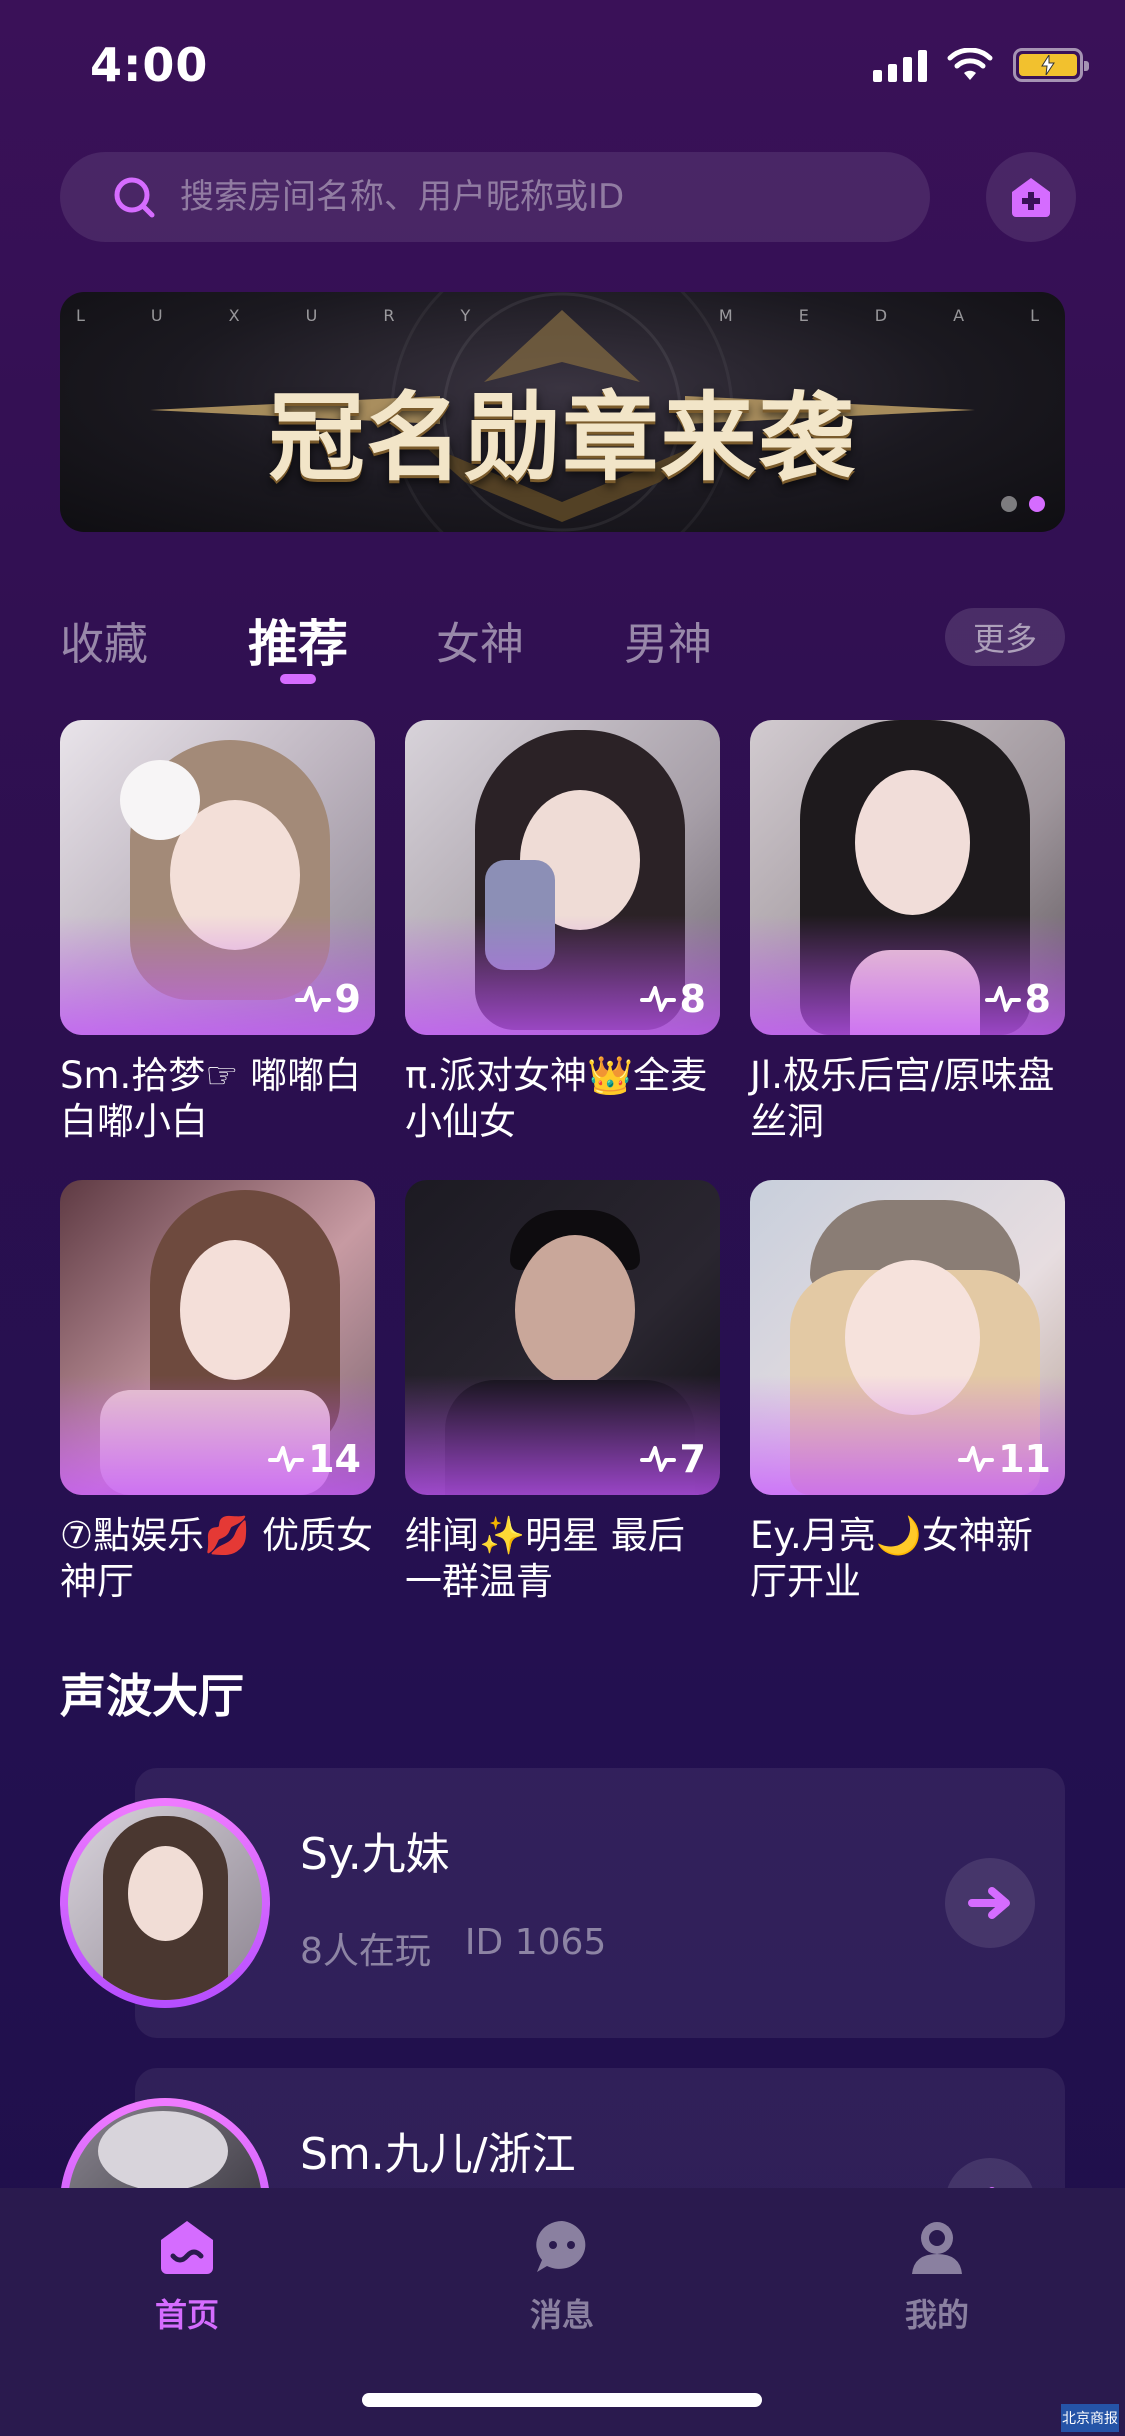 The height and width of the screenshot is (2436, 1125). Describe the element at coordinates (891, 1558) in the screenshot. I see `room-title: Ey.月亮🌙女神新厅开业` at that location.